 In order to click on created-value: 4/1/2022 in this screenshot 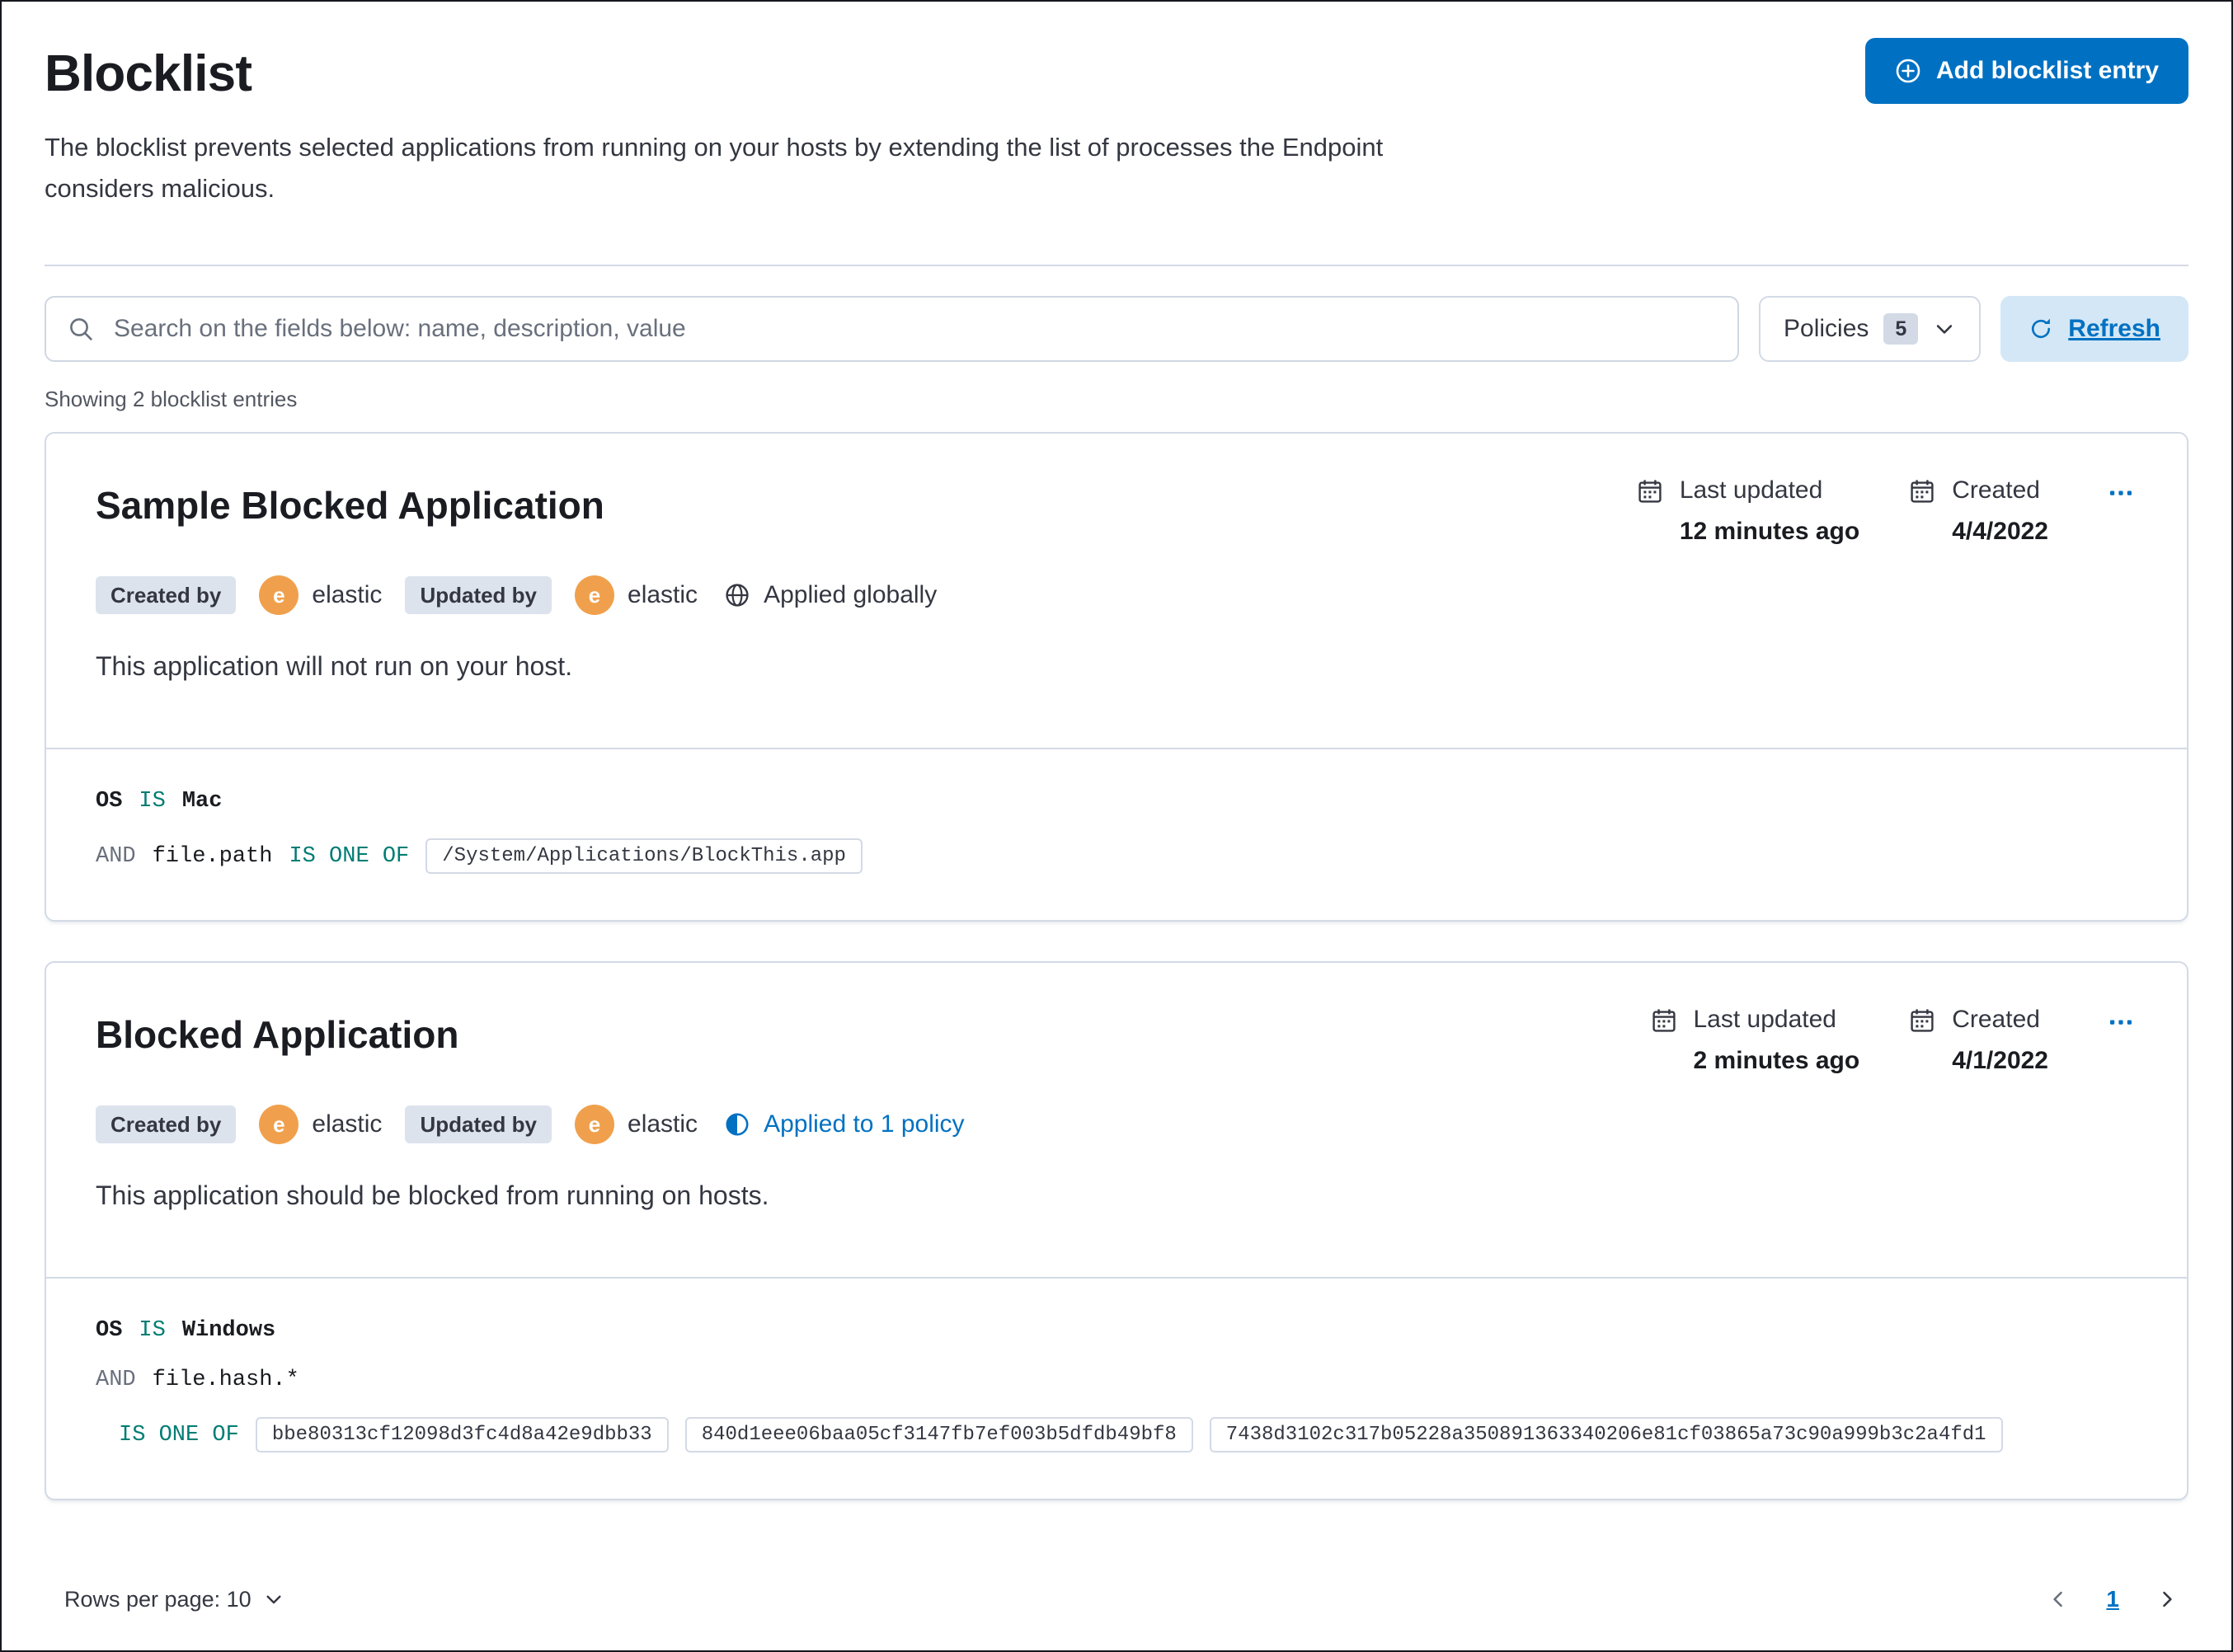, I will do `click(2000, 1061)`.